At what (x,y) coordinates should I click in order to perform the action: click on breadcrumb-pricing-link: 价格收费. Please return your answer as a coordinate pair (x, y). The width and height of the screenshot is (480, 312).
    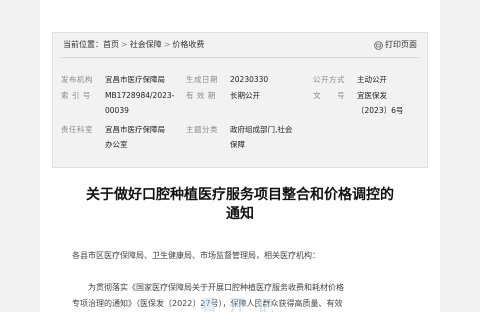
    Looking at the image, I should click on (188, 44).